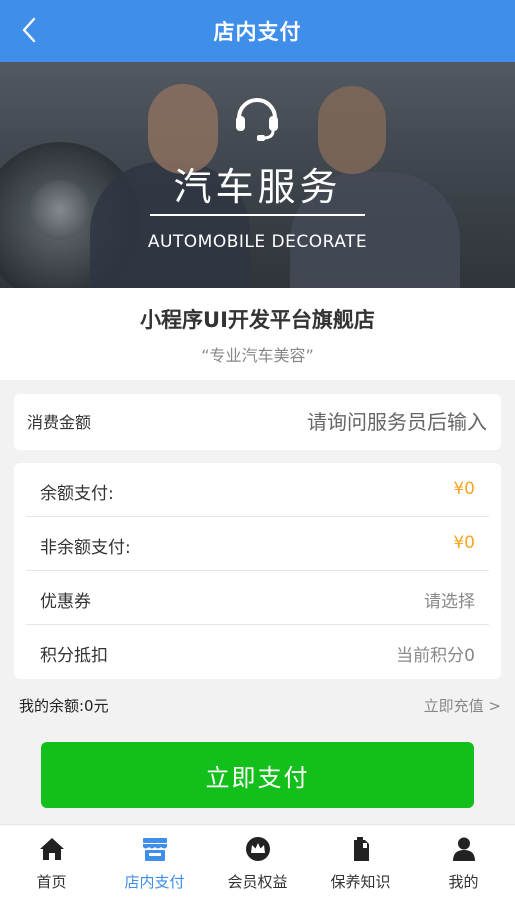  I want to click on balance-pay-row: 余额支付: ¥0, so click(257, 490).